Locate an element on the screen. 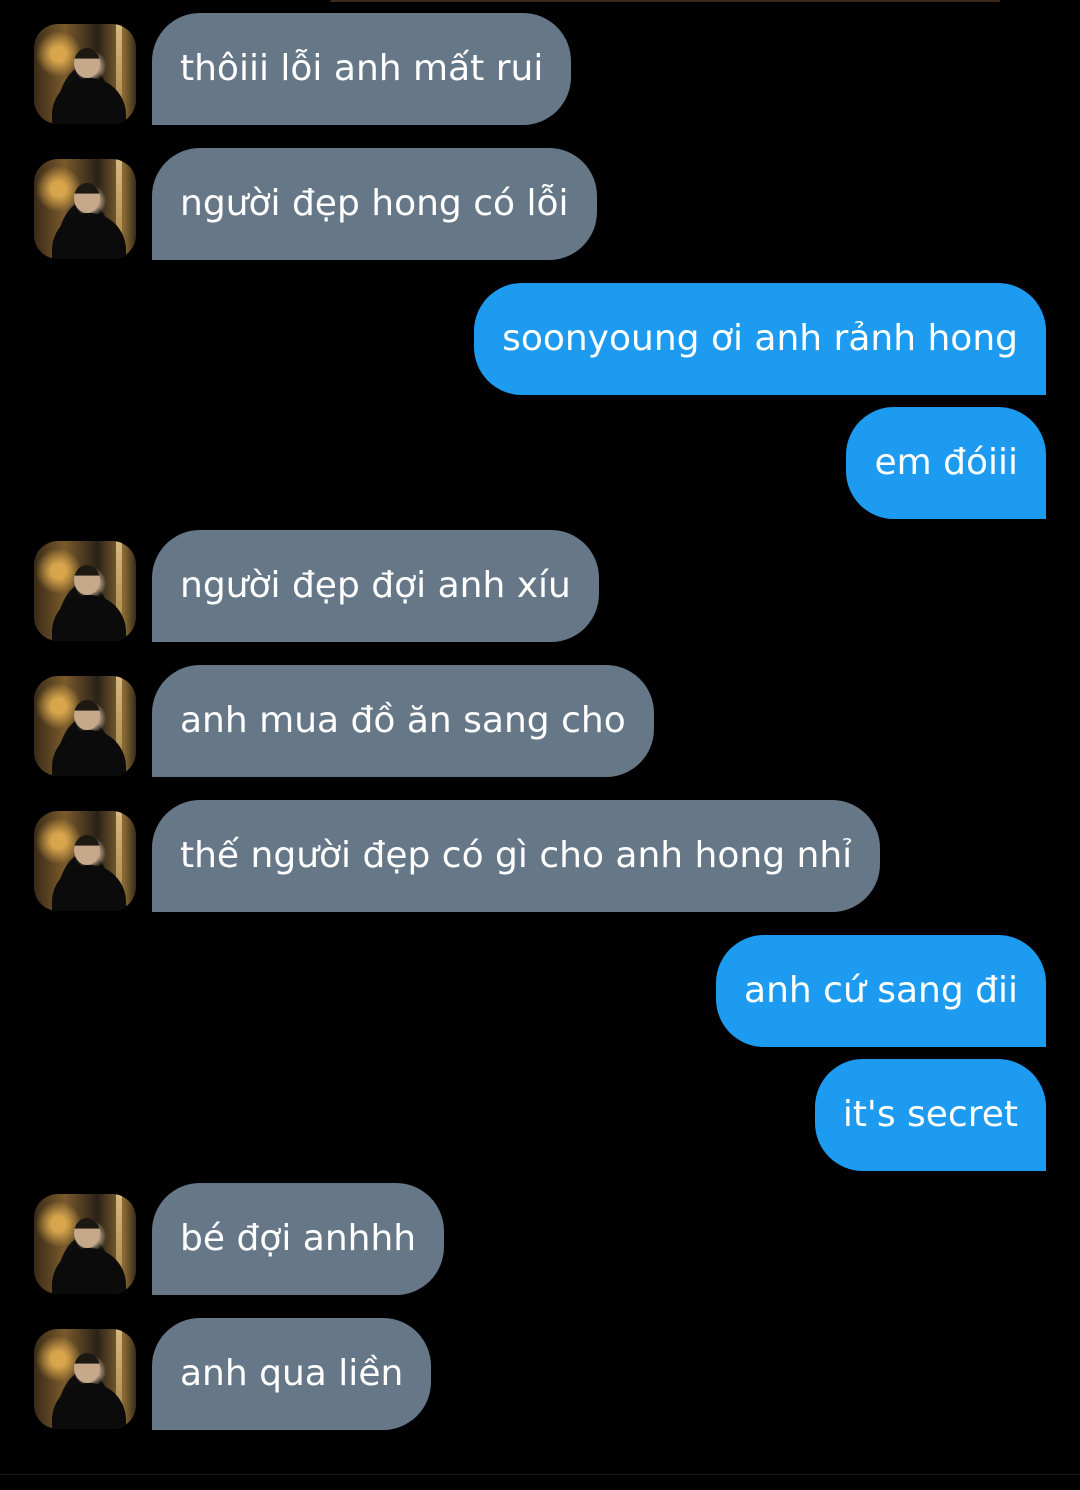 Image resolution: width=1080 pixels, height=1490 pixels. message-text: em đóiii is located at coordinates (946, 462).